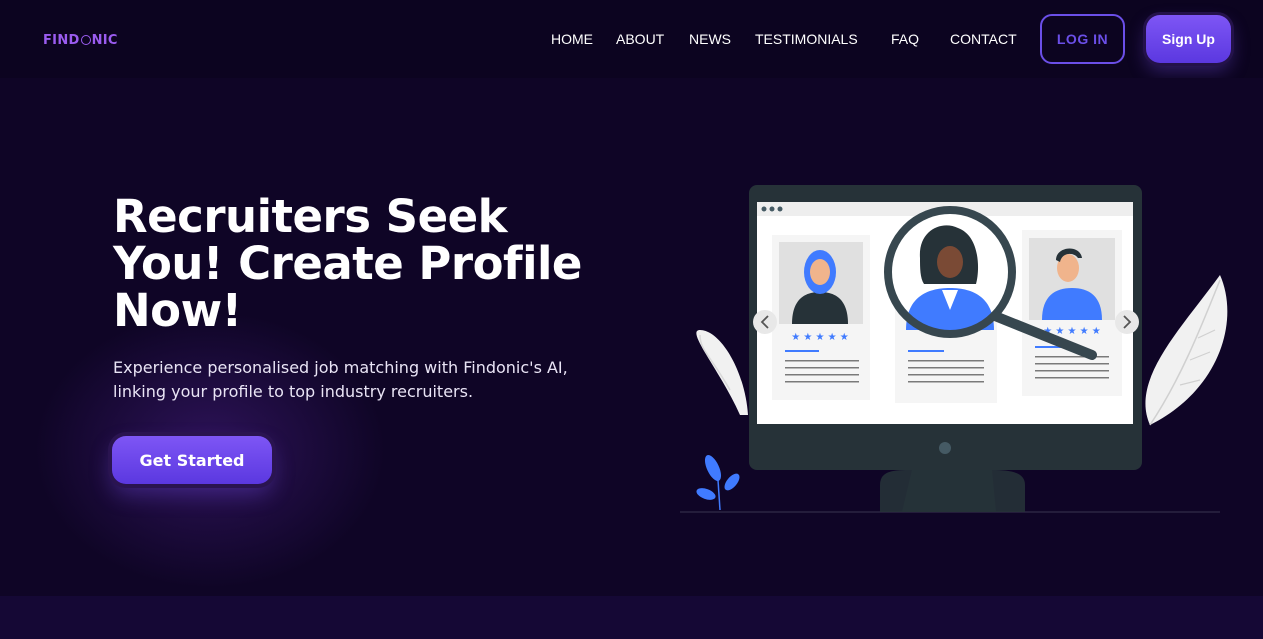  What do you see at coordinates (192, 460) in the screenshot?
I see `get-started-button: Get Started` at bounding box center [192, 460].